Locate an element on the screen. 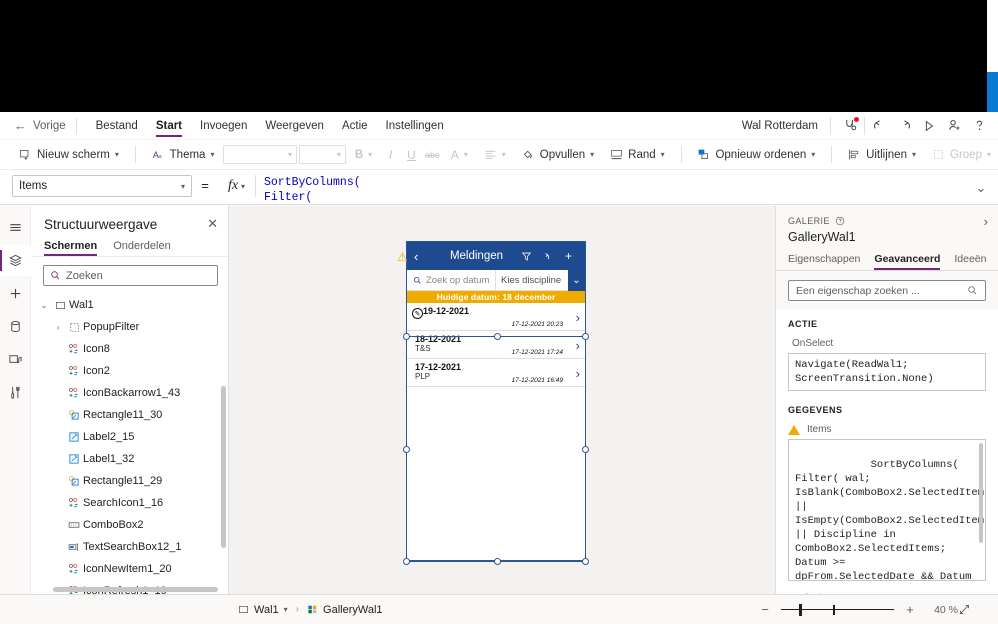 This screenshot has height=624, width=998. refresh-icon is located at coordinates (549, 256).